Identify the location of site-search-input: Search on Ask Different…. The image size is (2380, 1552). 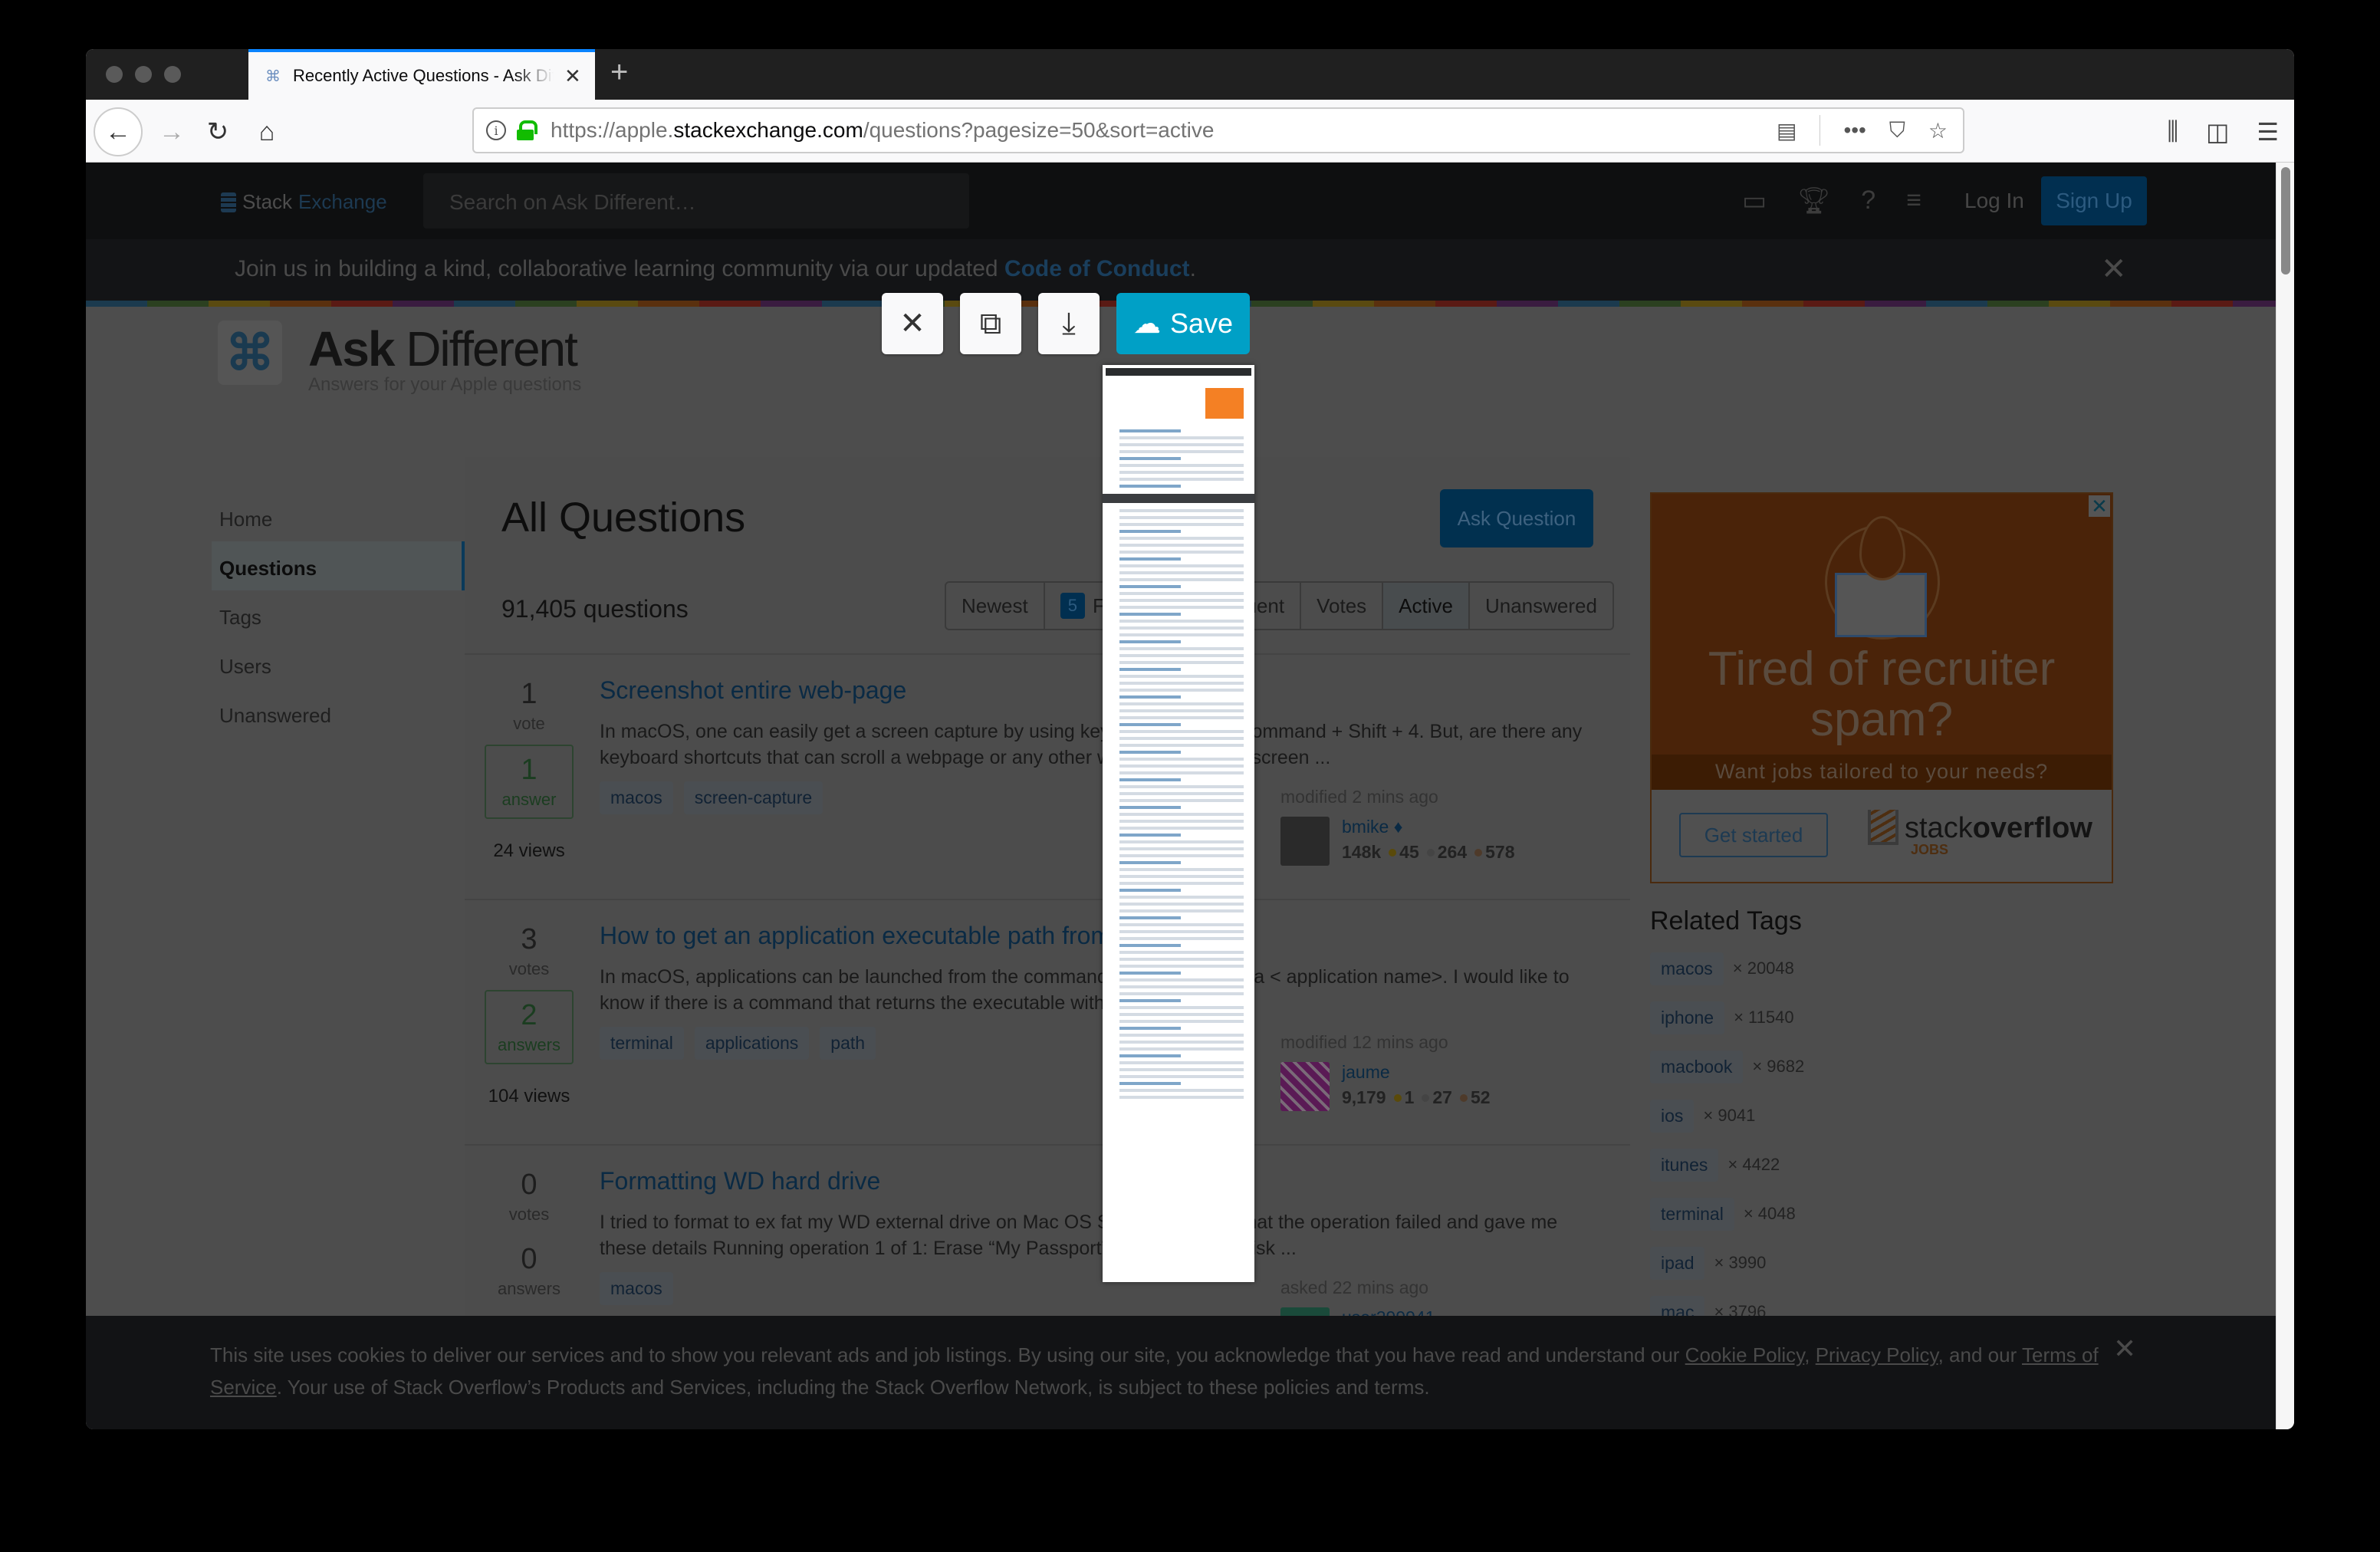
(696, 201).